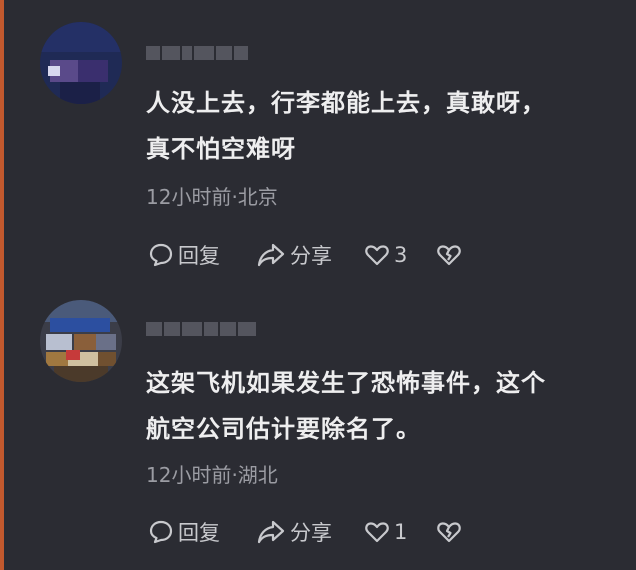 The width and height of the screenshot is (636, 570). What do you see at coordinates (221, 149) in the screenshot?
I see `comment-text-line: 真不怕空难呀` at bounding box center [221, 149].